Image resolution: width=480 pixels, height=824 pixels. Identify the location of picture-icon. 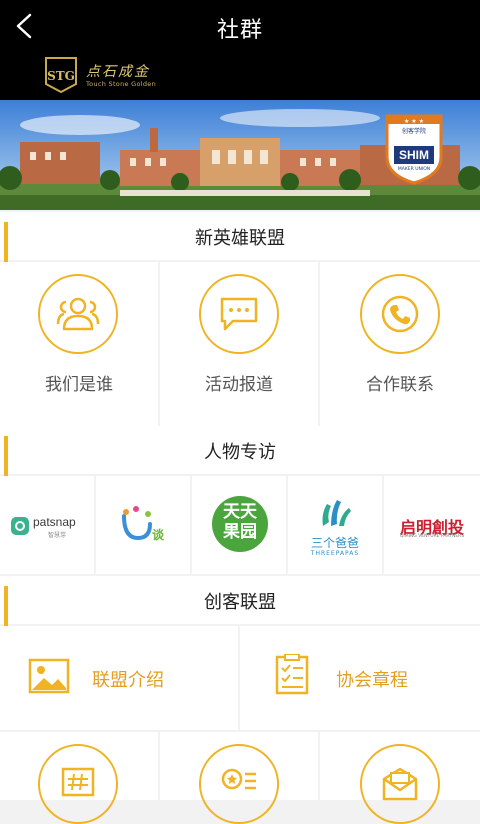
(49, 676).